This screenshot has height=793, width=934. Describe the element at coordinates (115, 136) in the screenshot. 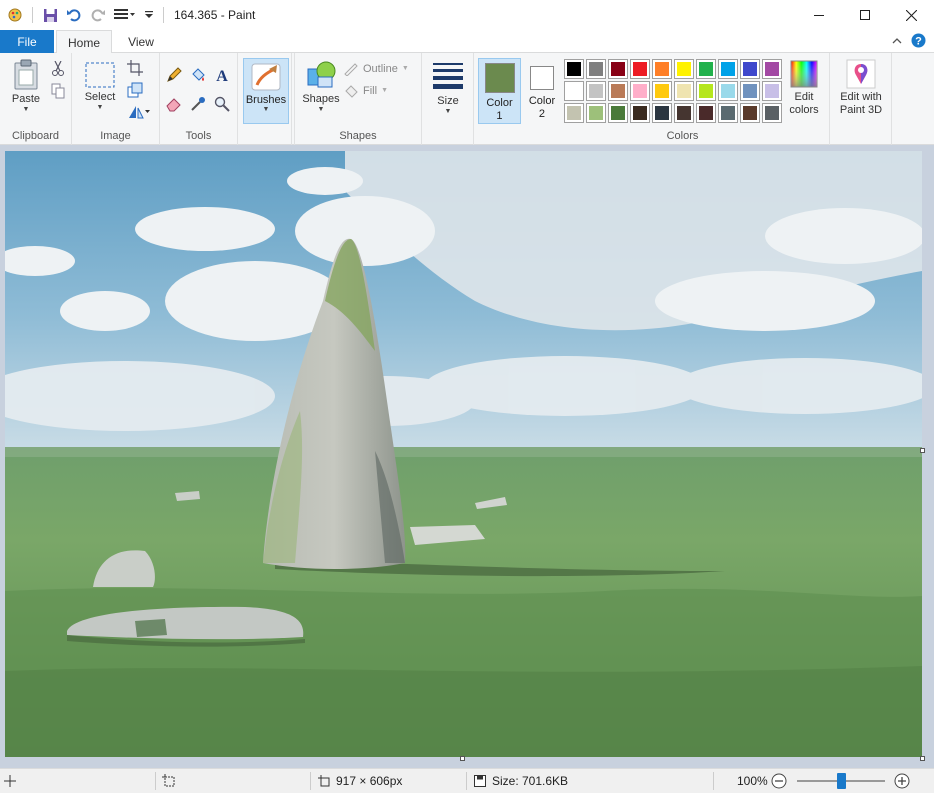

I see `image-group-label: Image` at that location.